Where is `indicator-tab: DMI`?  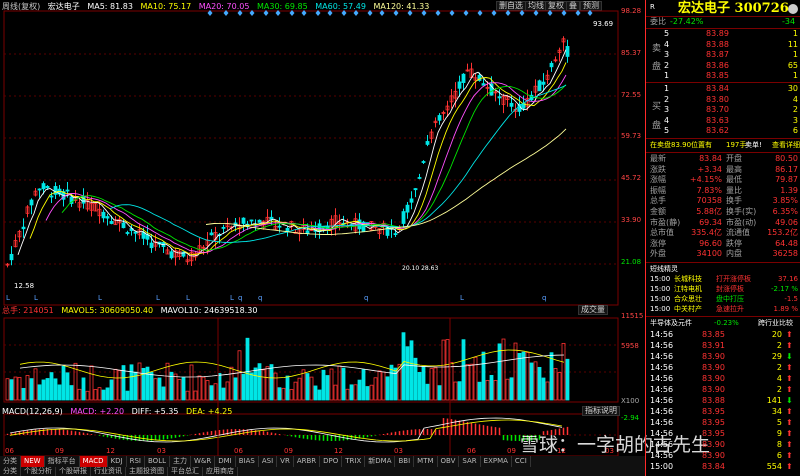
indicator-tab: DMI is located at coordinates (225, 461).